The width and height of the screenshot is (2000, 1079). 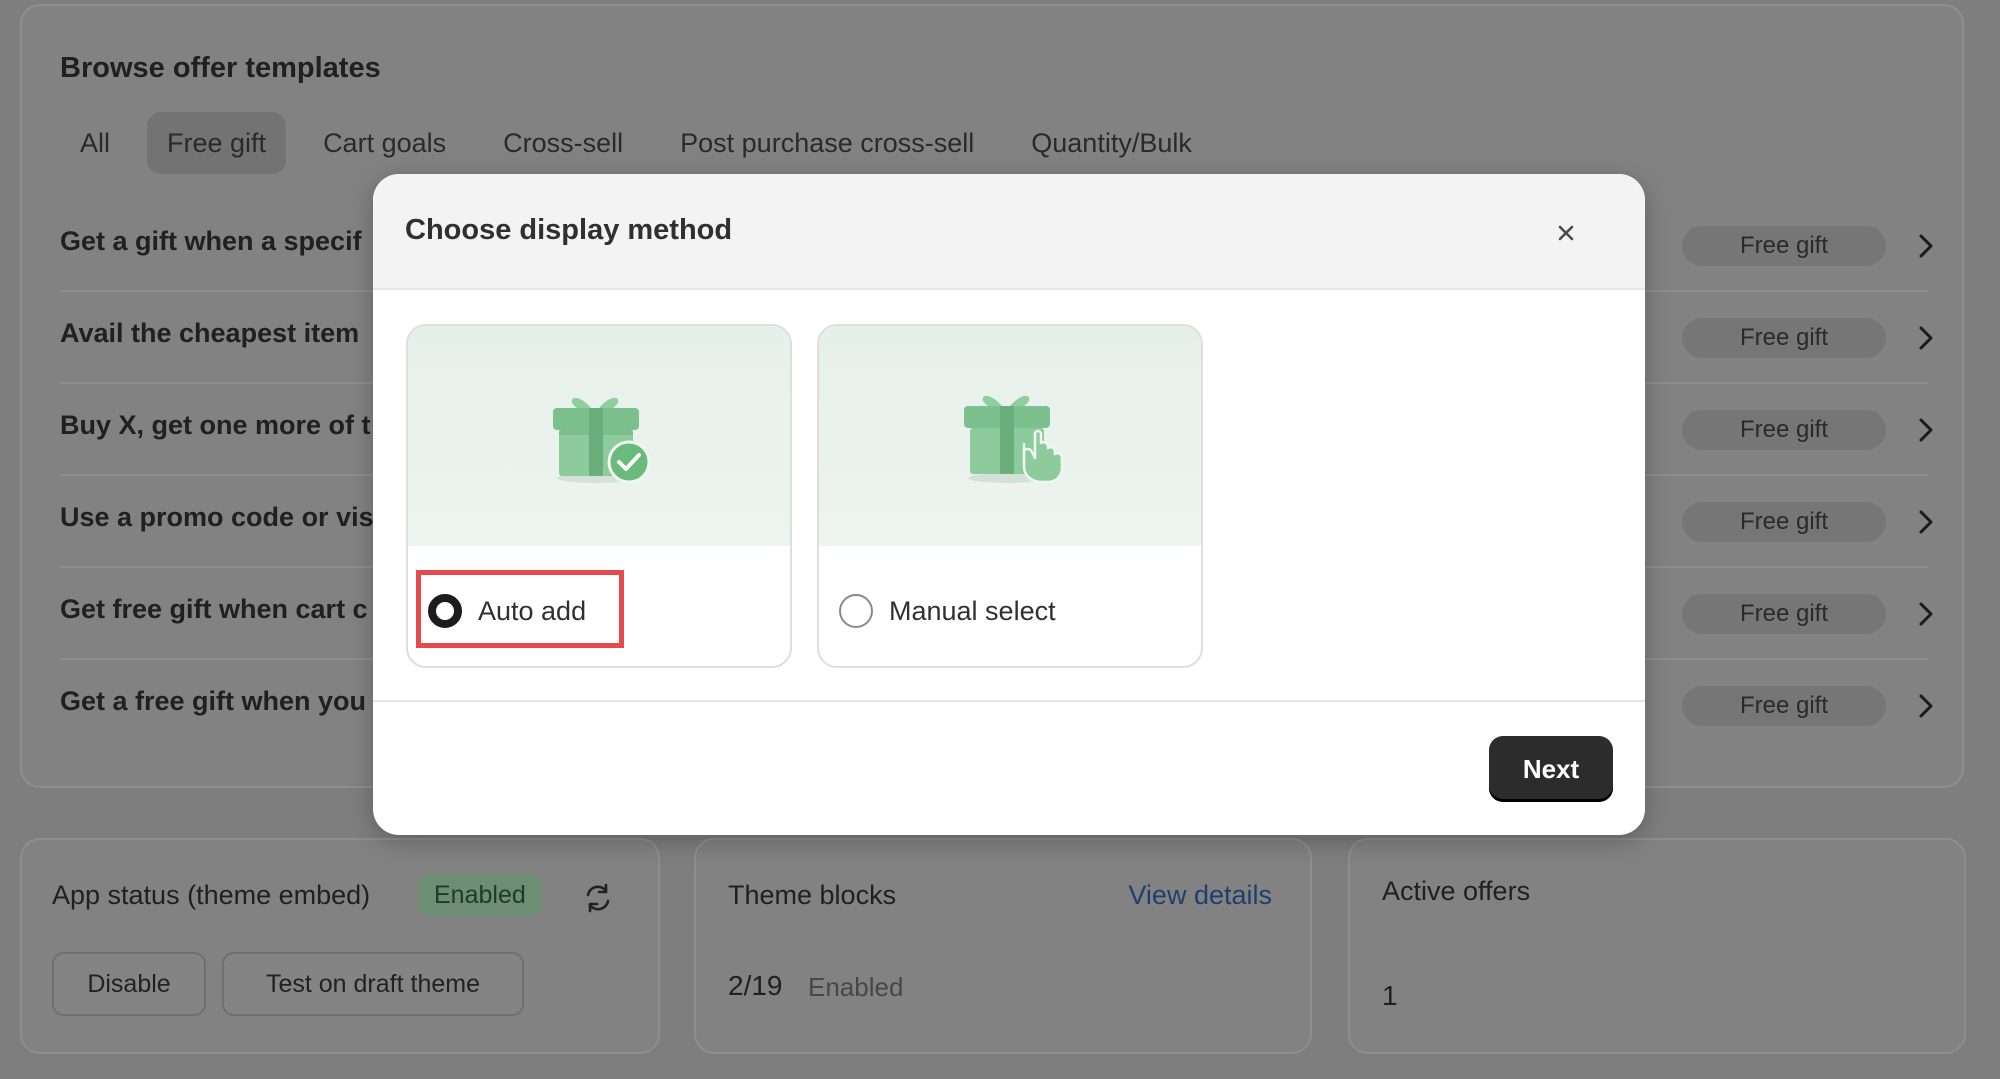 I want to click on tab-cross-sell: Cross-sell, so click(x=563, y=143).